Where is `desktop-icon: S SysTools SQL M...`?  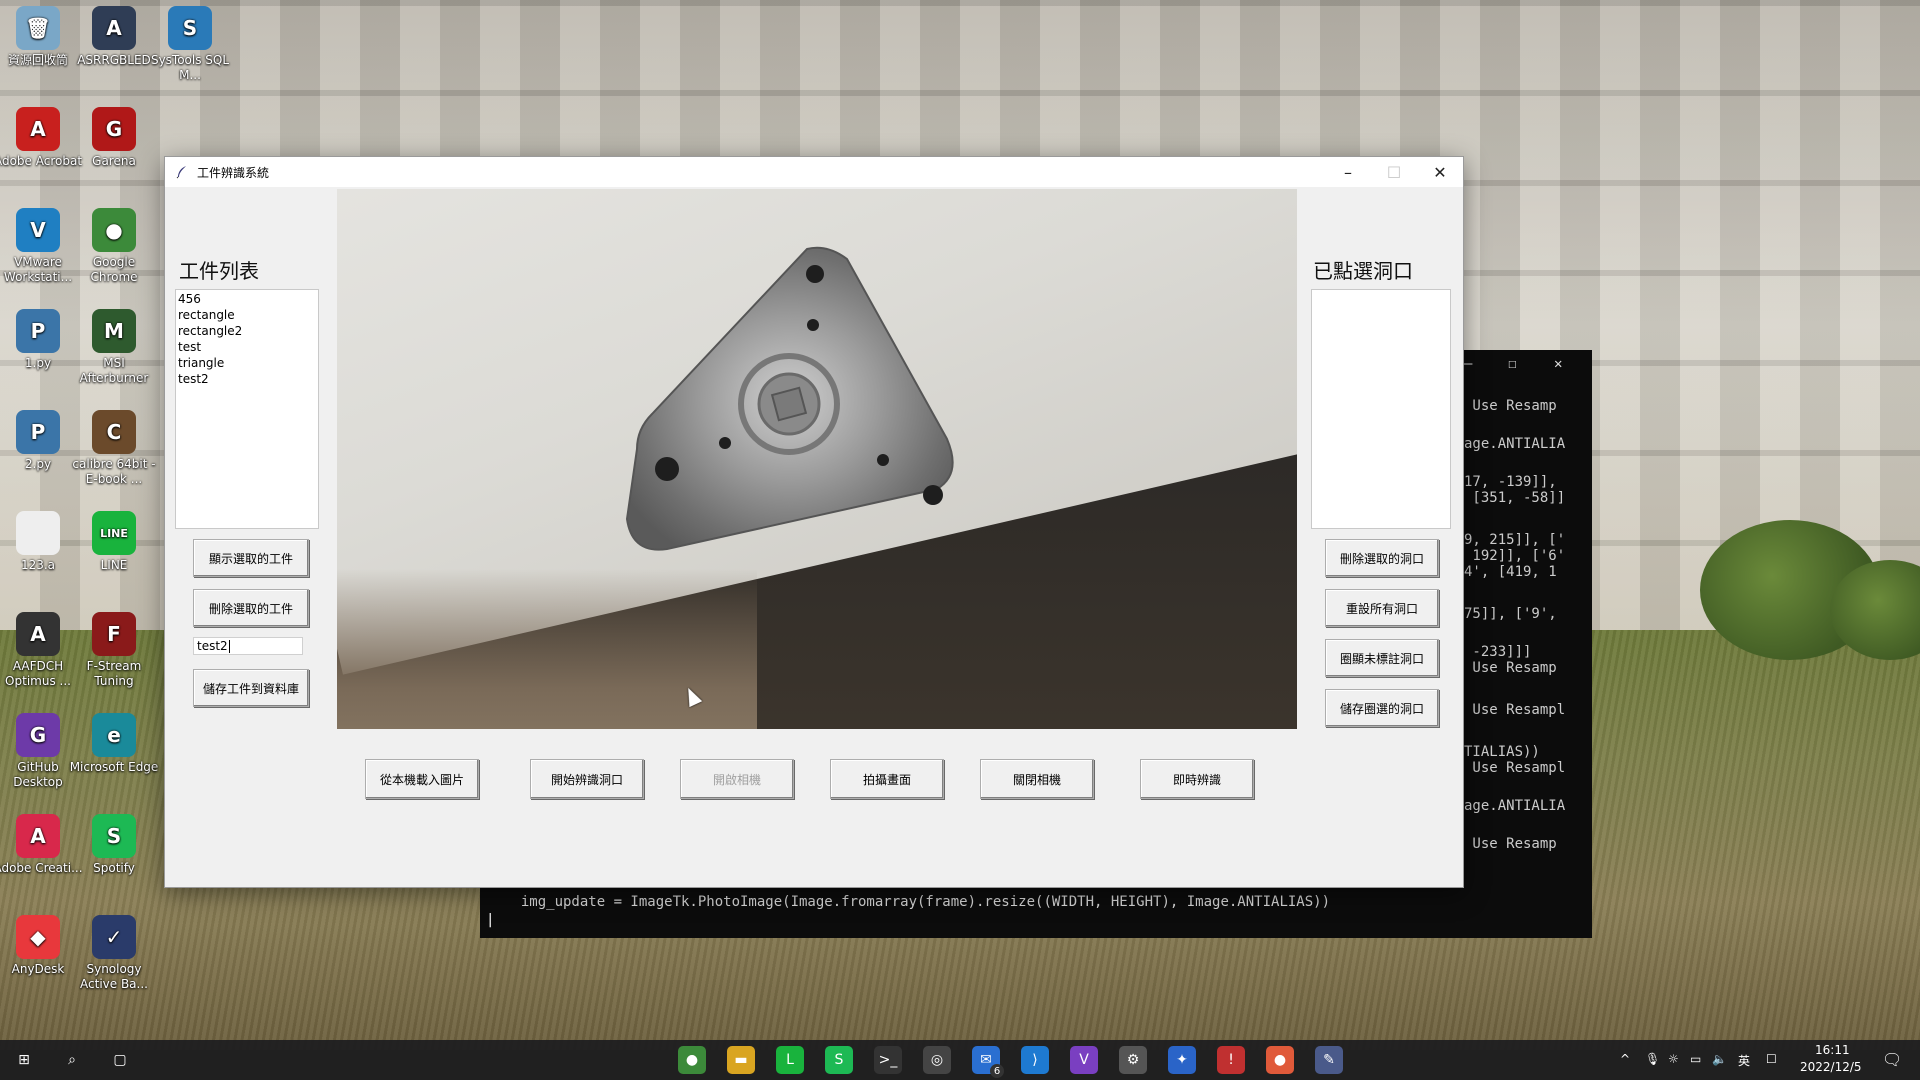
desktop-icon: S SysTools SQL M... is located at coordinates (190, 44).